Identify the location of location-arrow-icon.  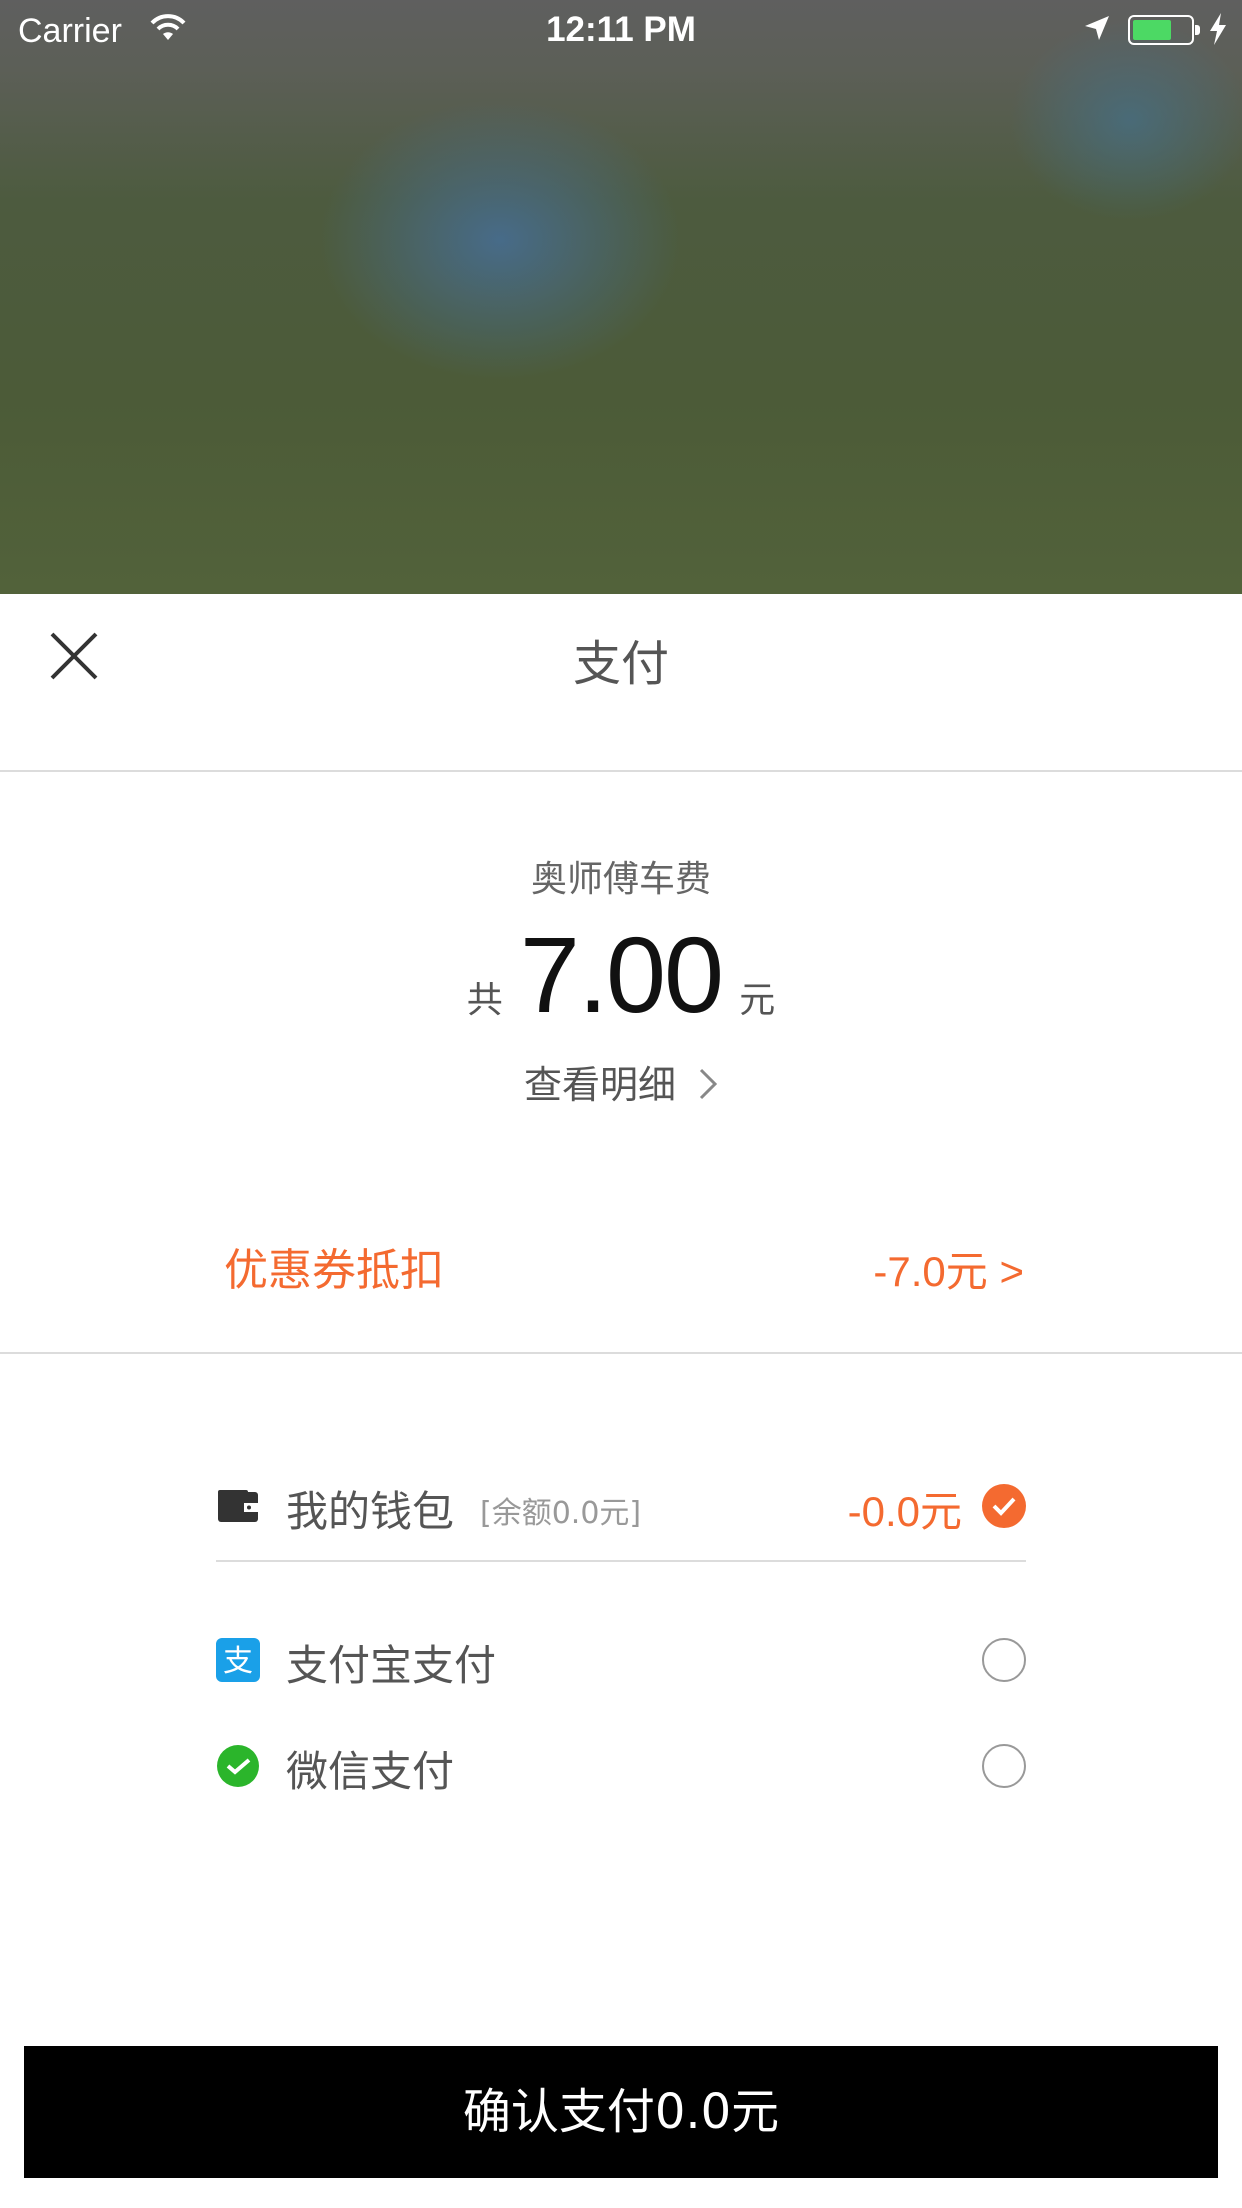
(1097, 30).